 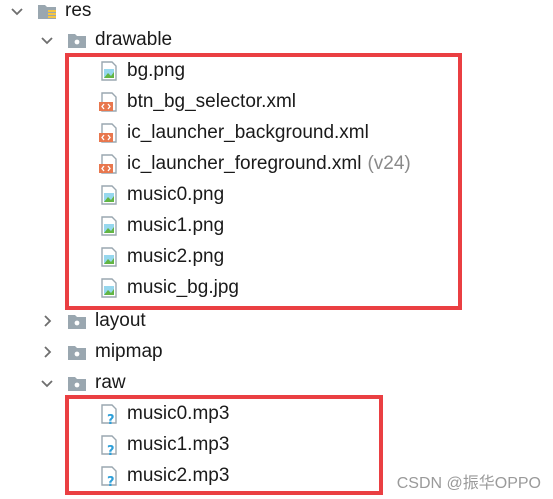 What do you see at coordinates (120, 320) in the screenshot?
I see `tree-node-label: layout` at bounding box center [120, 320].